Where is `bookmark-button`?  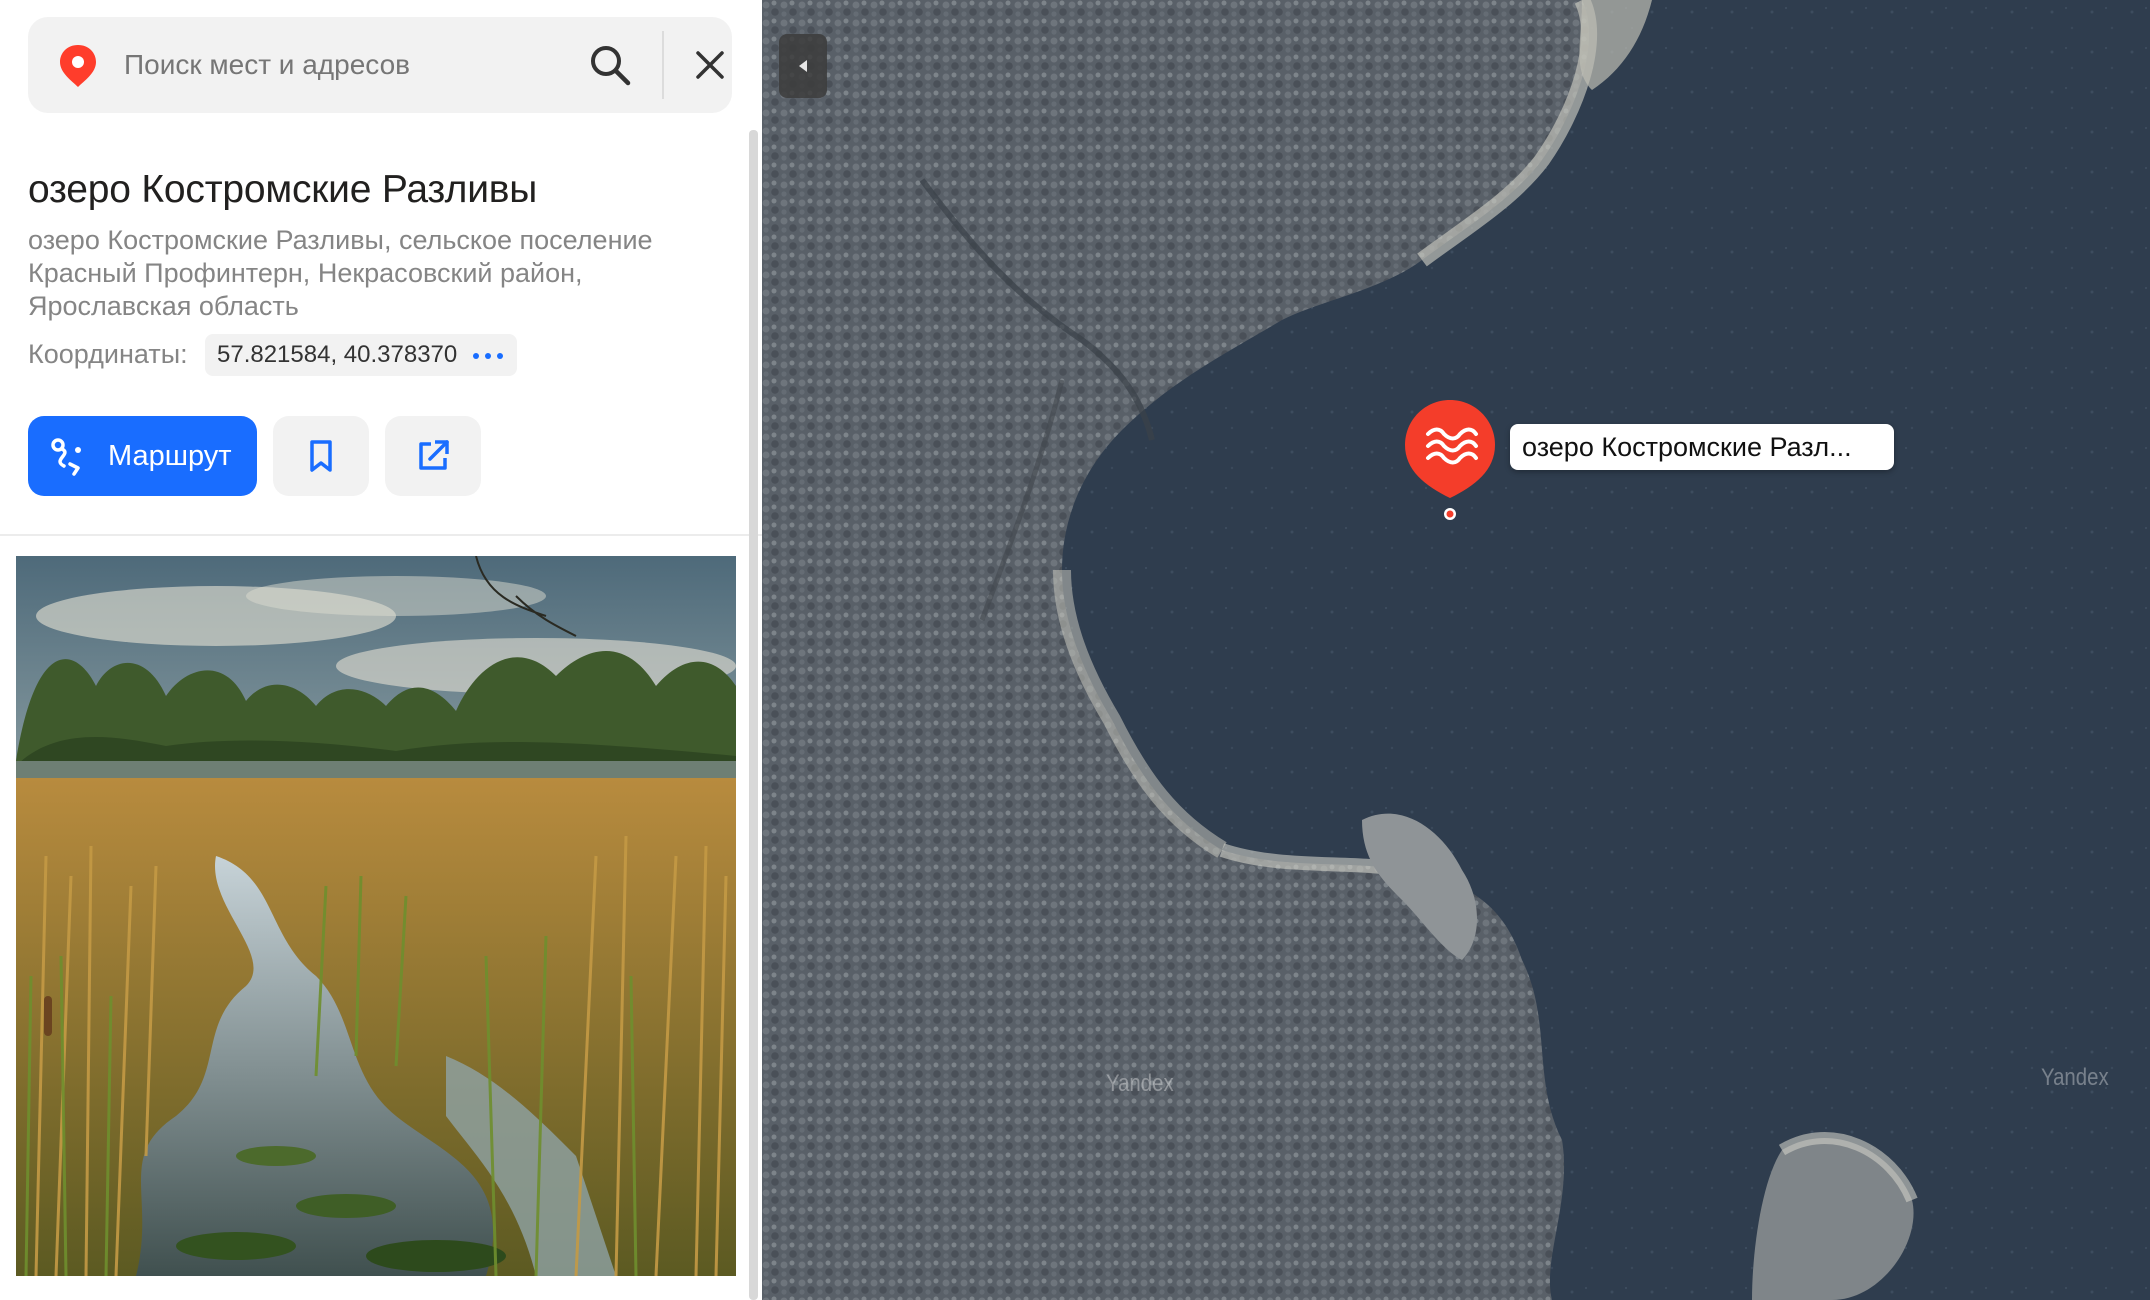 bookmark-button is located at coordinates (321, 456).